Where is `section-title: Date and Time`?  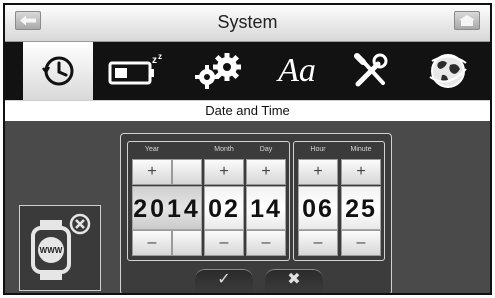
section-title: Date and Time is located at coordinates (247, 111).